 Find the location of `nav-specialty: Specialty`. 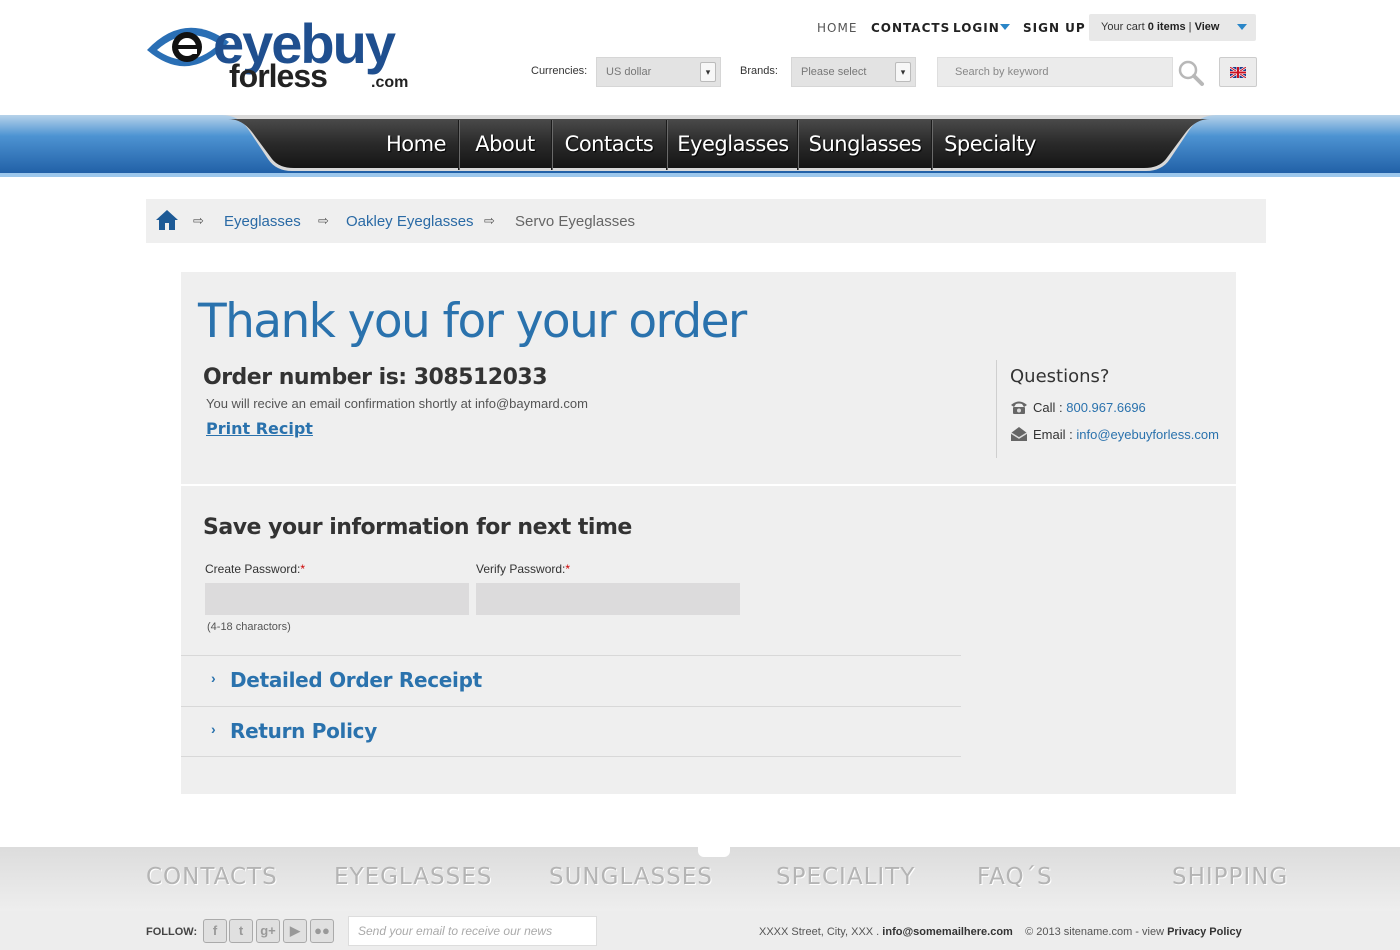

nav-specialty: Specialty is located at coordinates (990, 146).